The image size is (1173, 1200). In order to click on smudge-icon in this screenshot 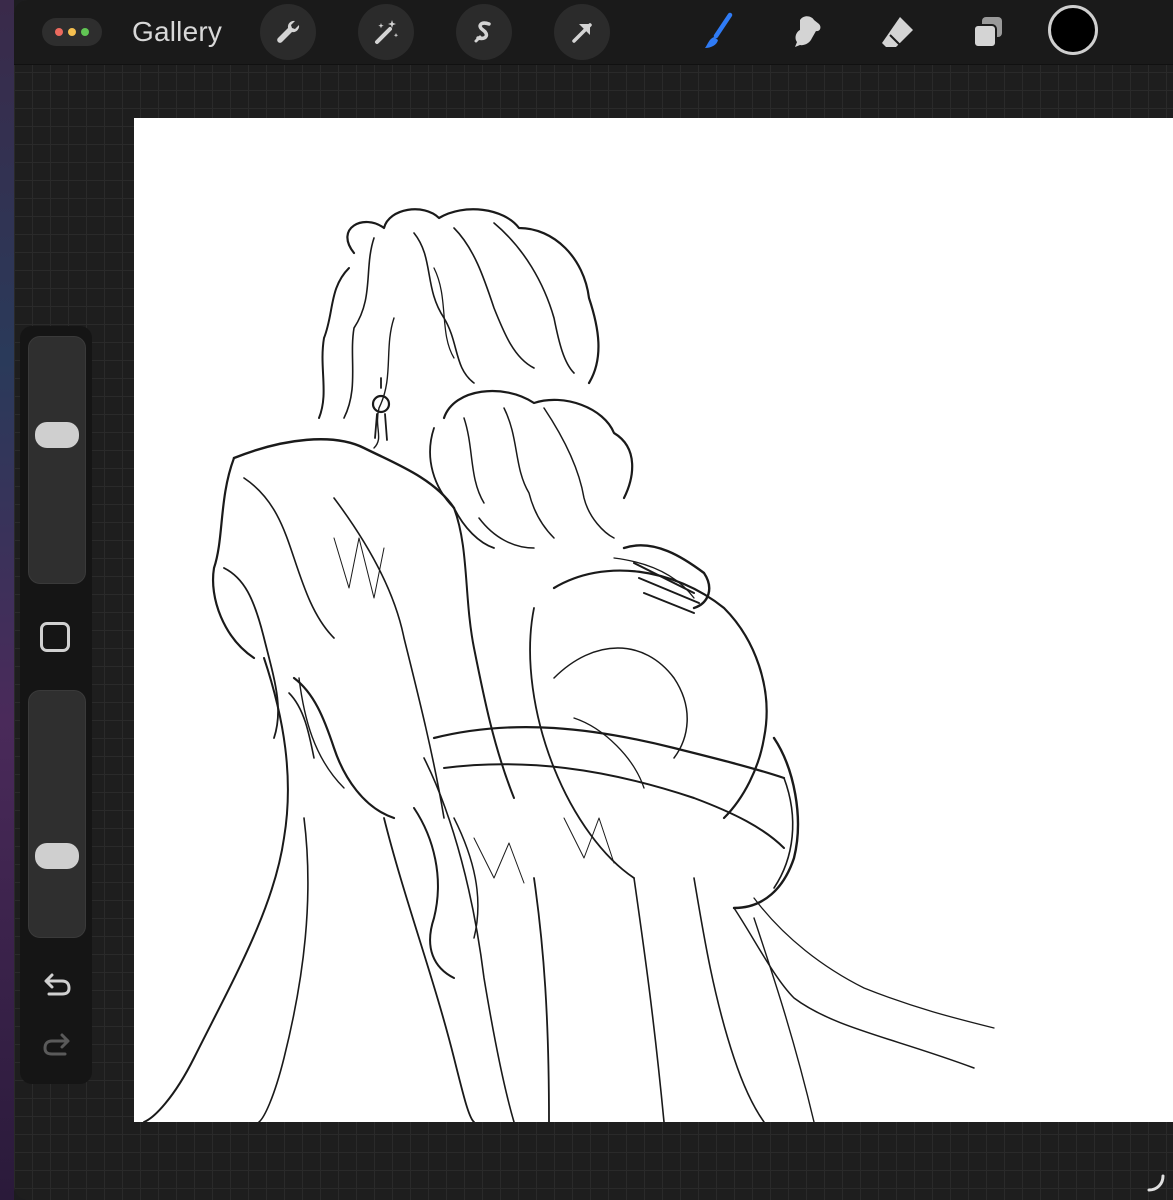, I will do `click(808, 31)`.